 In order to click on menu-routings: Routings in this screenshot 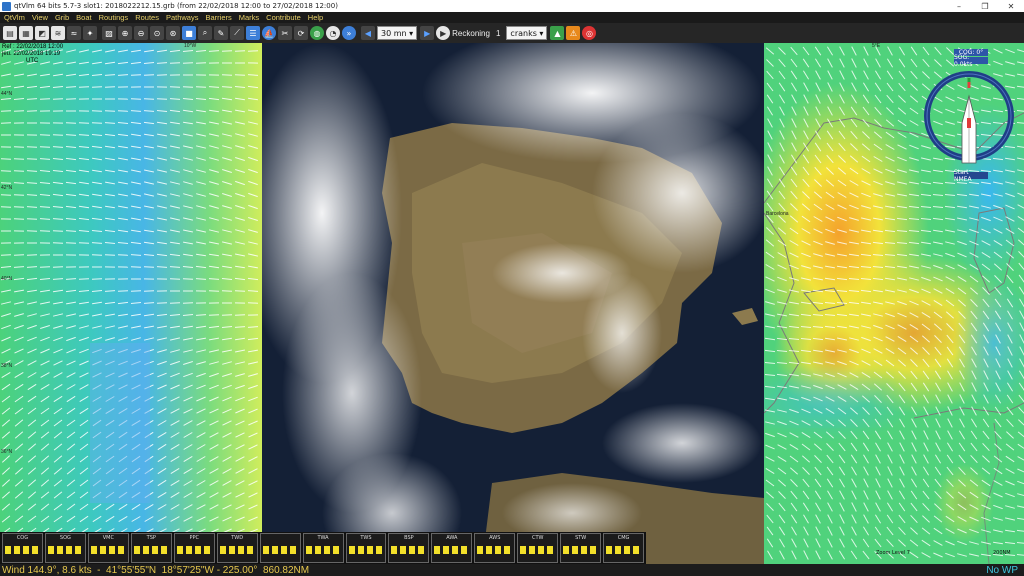, I will do `click(114, 17)`.